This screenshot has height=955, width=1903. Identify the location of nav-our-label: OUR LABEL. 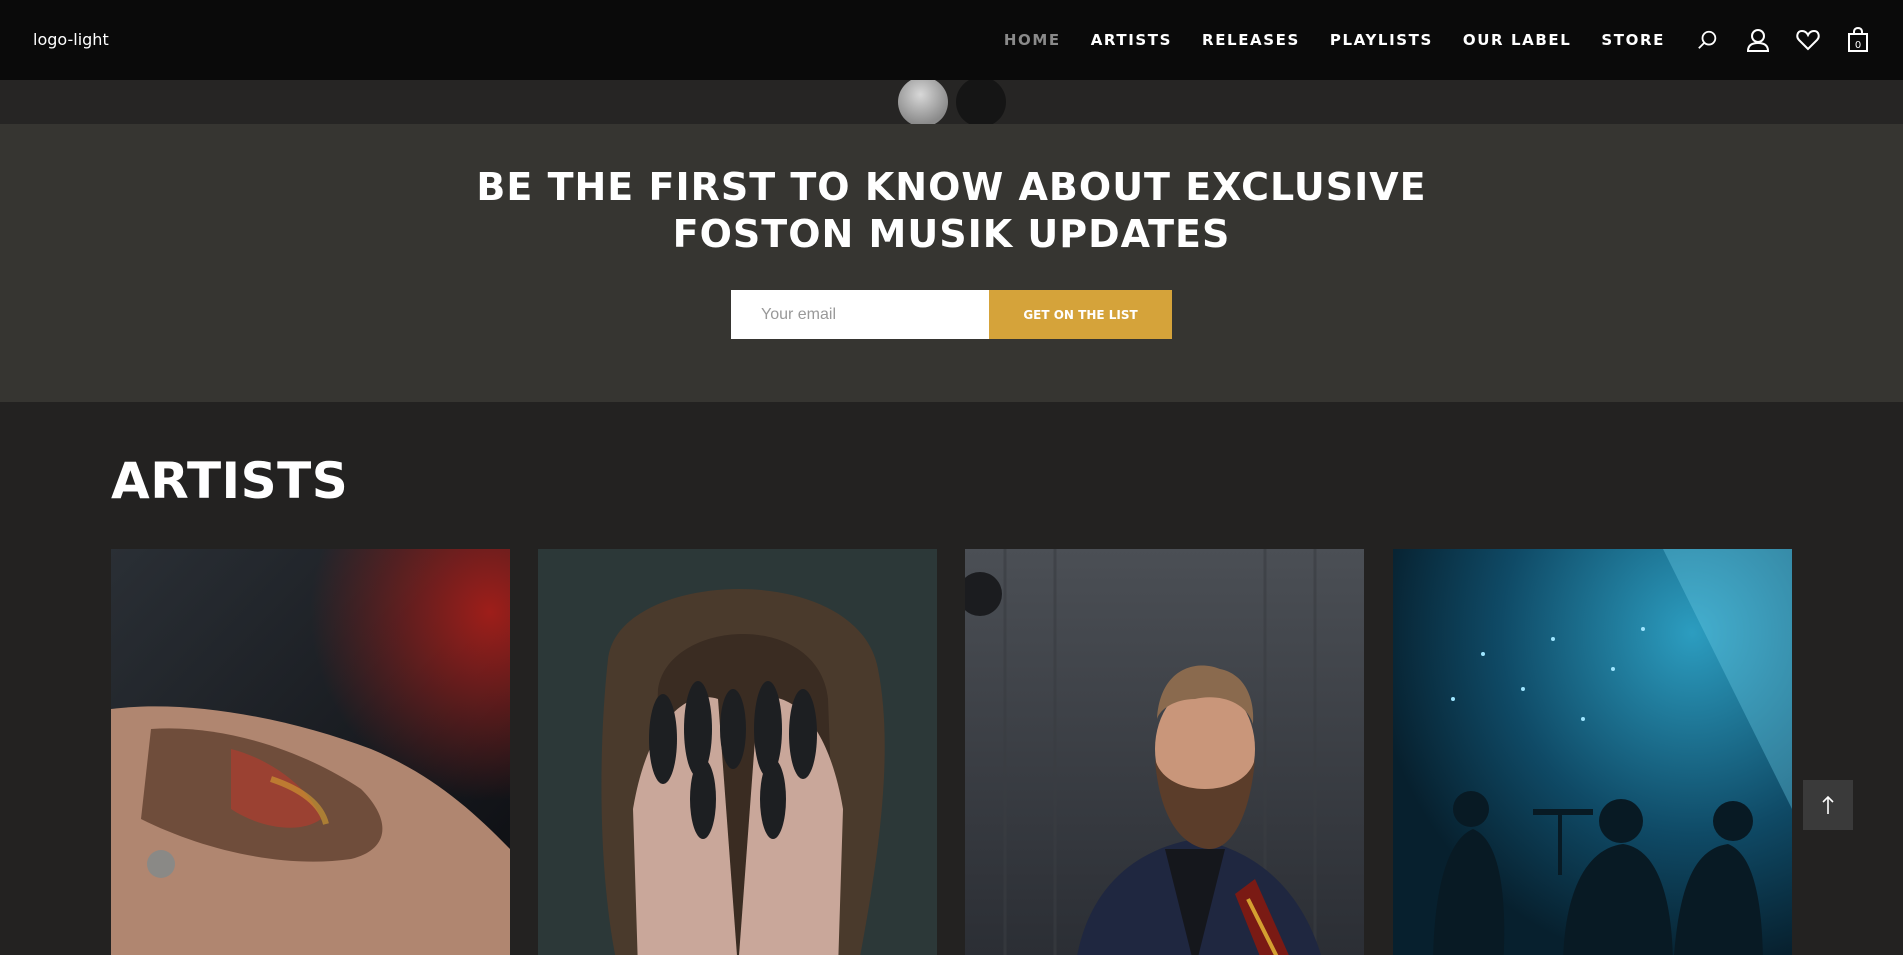
(1517, 40).